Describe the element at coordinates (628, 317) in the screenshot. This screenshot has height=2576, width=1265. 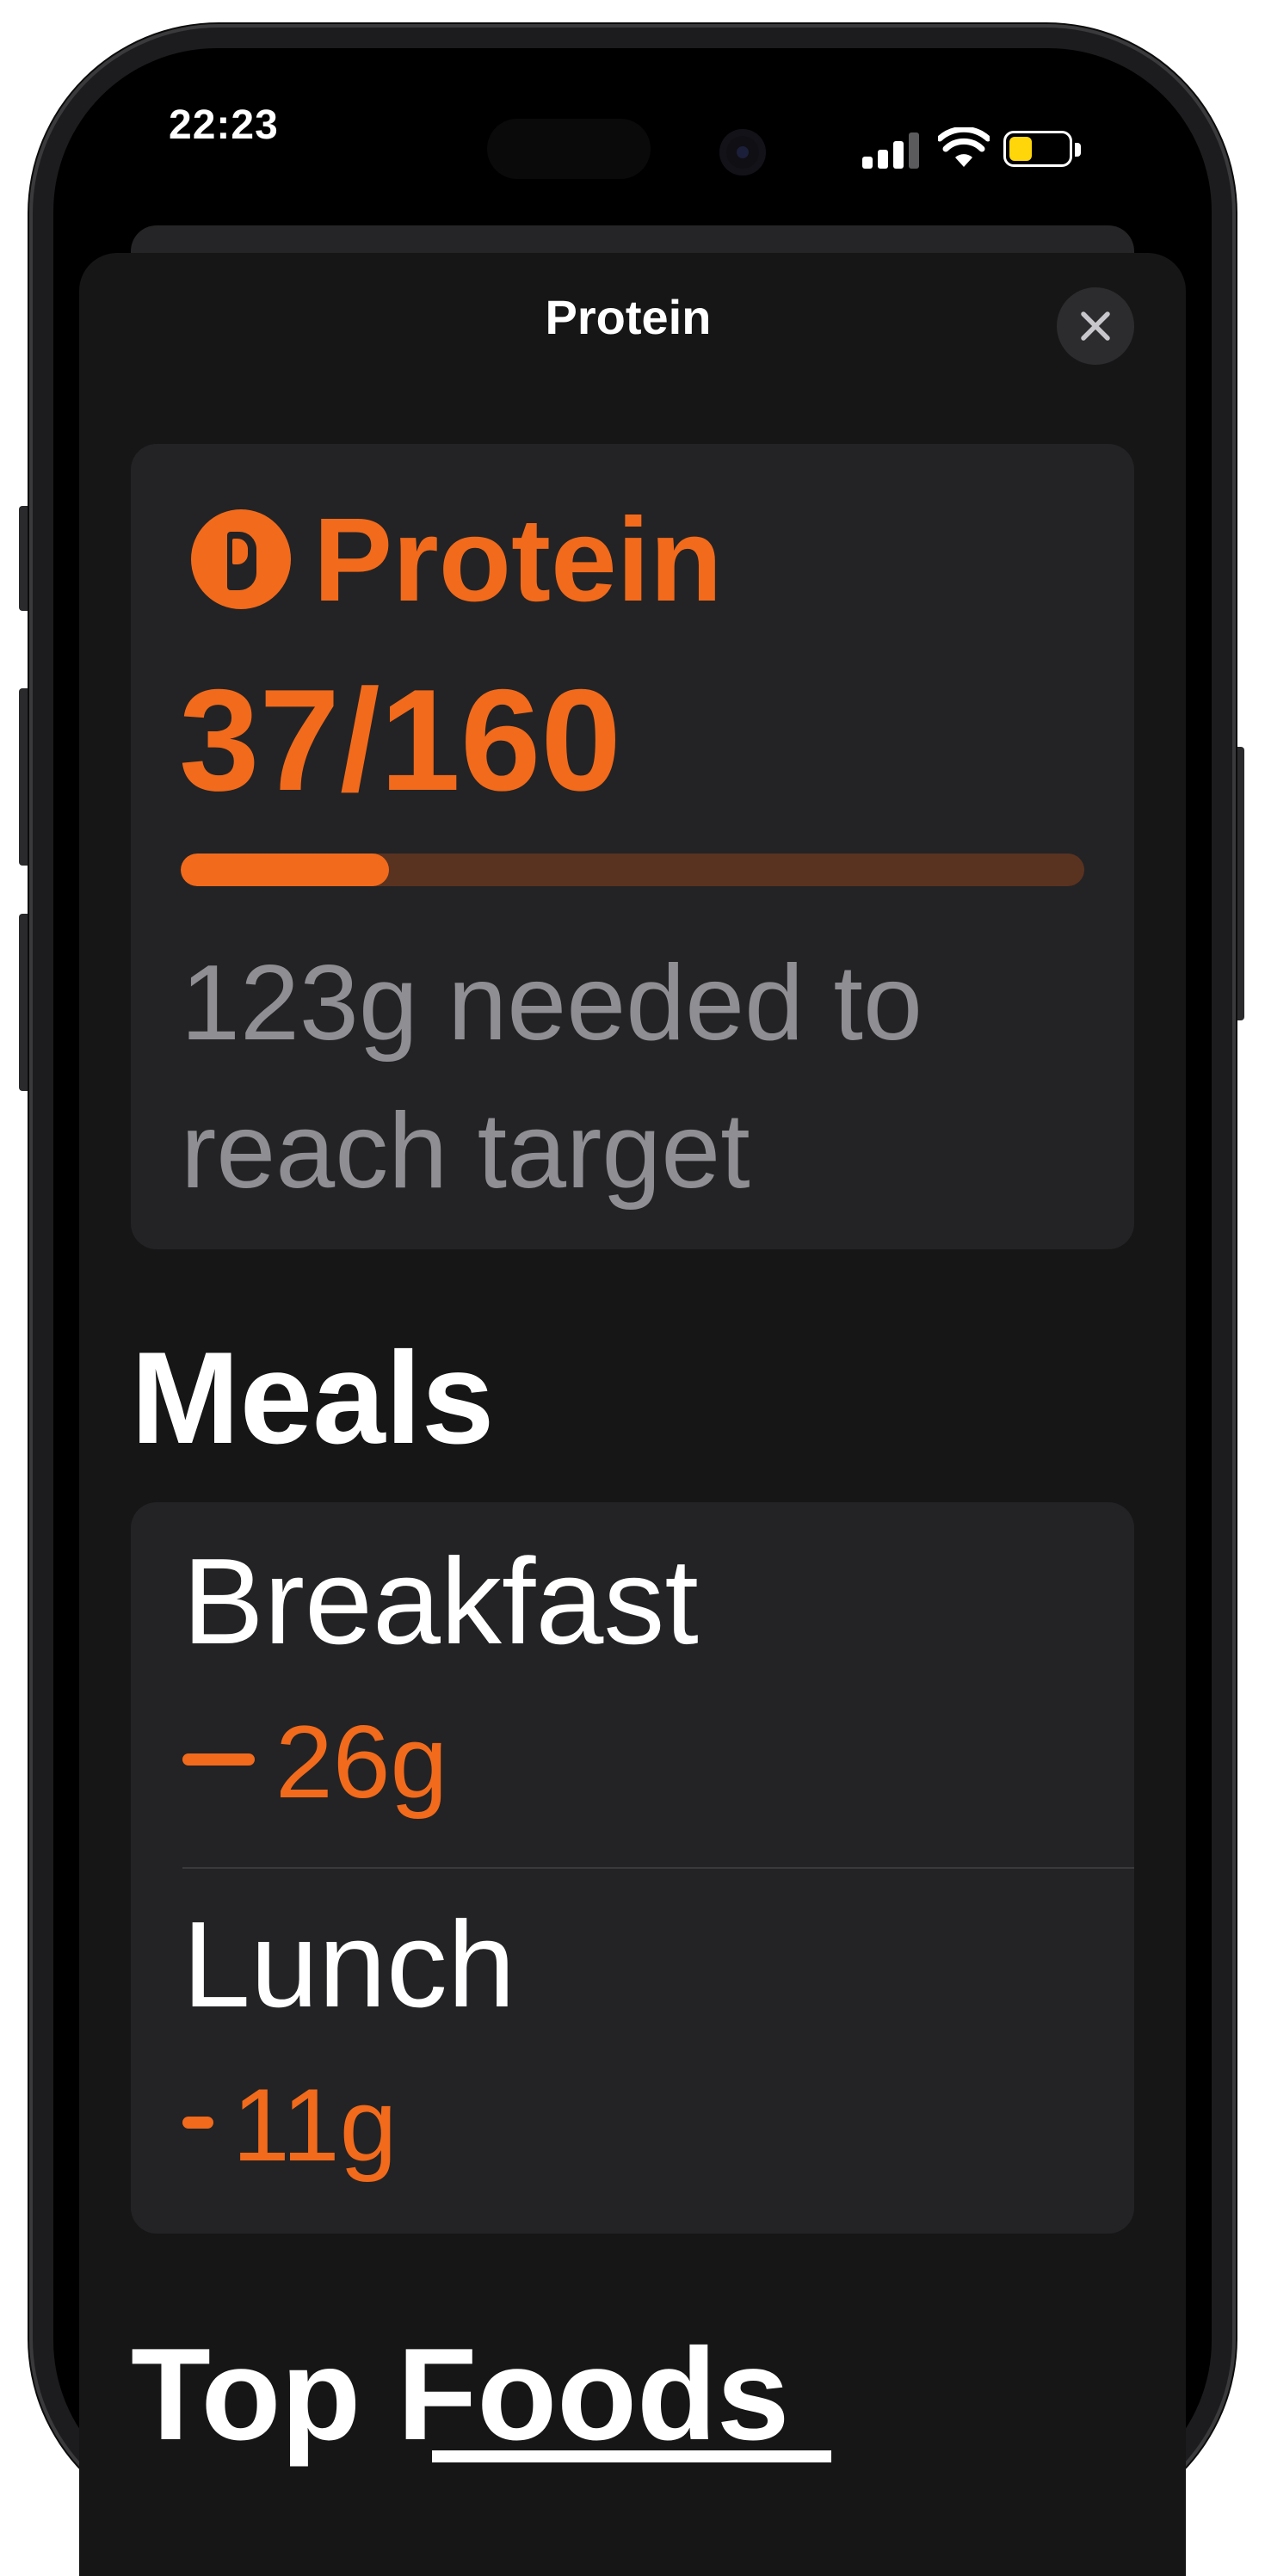
I see `sheet-title: Protein` at that location.